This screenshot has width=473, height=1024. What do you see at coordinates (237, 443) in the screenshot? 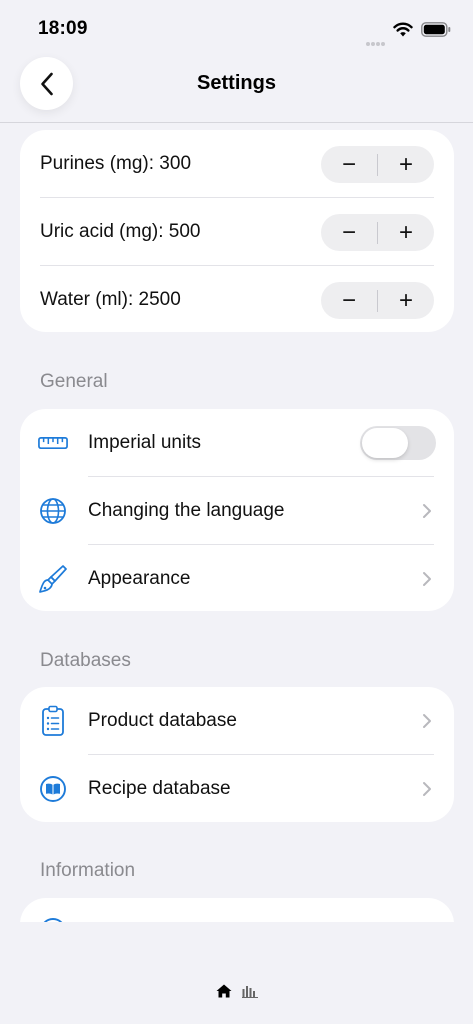
I see `imperial-units-row: Imperial units` at bounding box center [237, 443].